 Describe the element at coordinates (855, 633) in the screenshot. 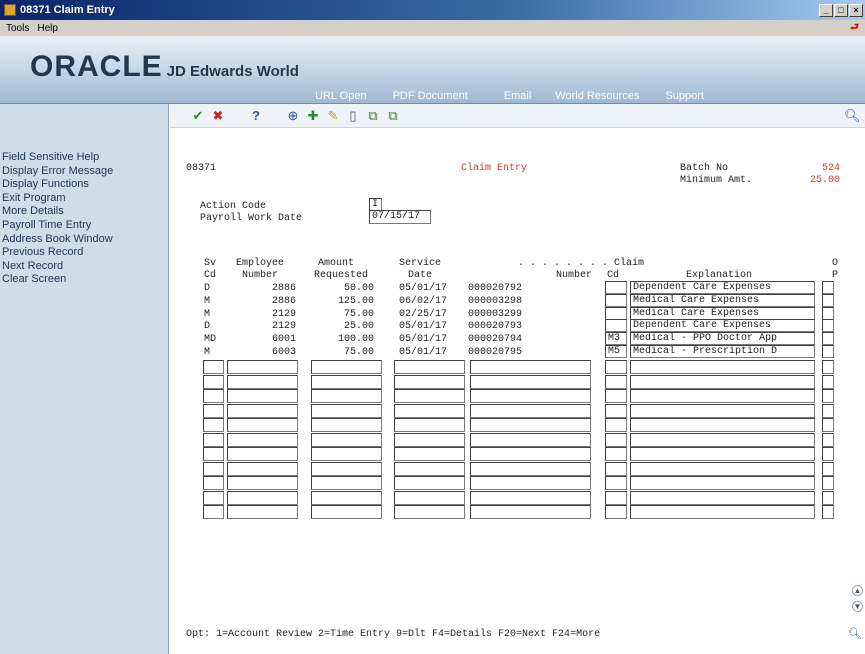

I see `zoom-icon: 🔍︎` at that location.